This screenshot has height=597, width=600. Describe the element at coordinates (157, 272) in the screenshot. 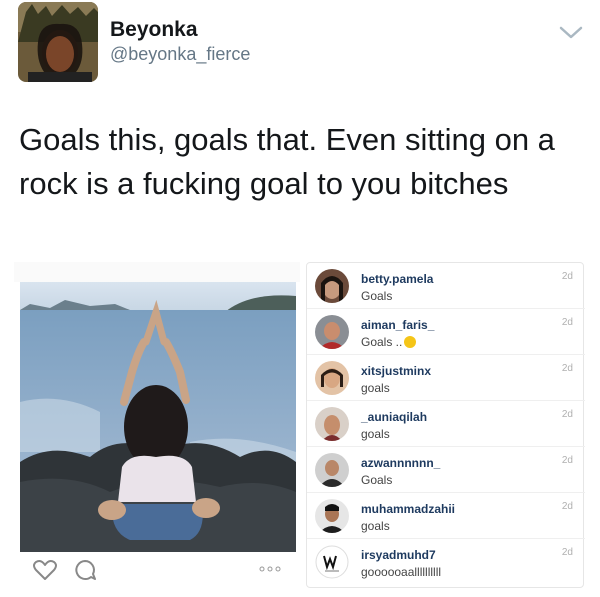

I see `photo-top-strip` at that location.